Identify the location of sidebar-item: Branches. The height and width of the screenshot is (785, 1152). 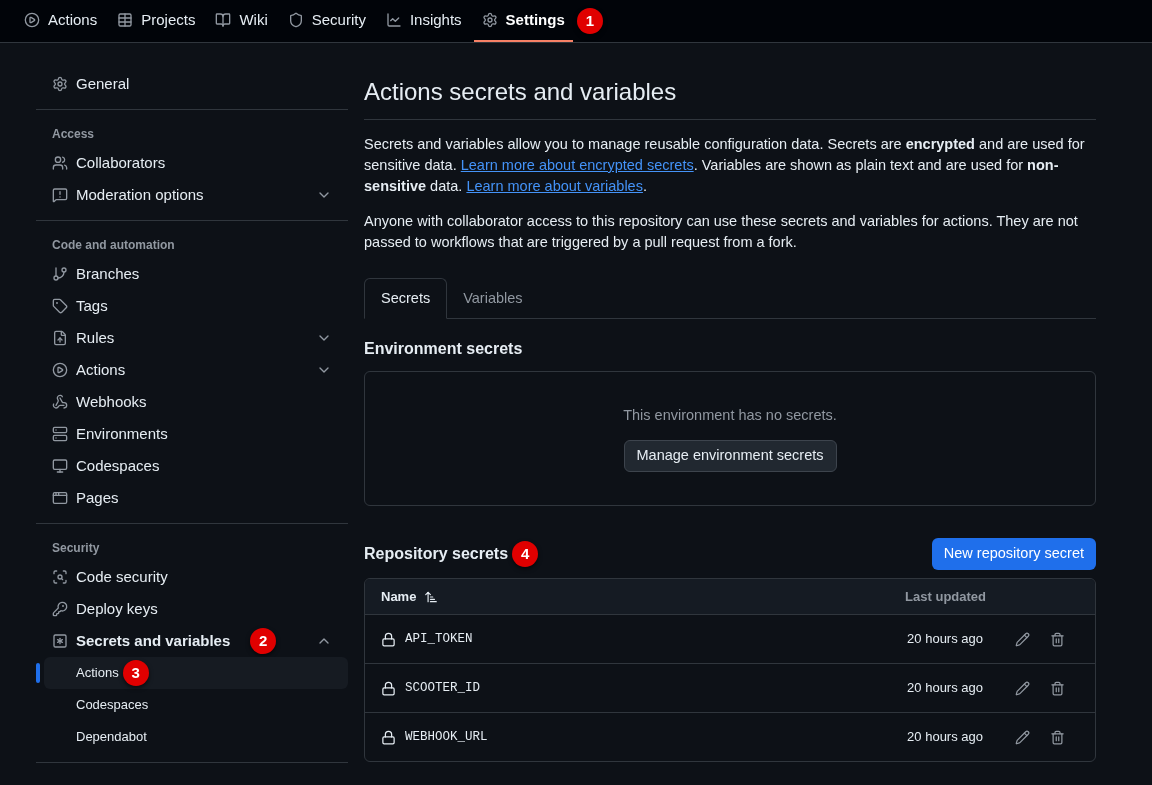
(96, 274).